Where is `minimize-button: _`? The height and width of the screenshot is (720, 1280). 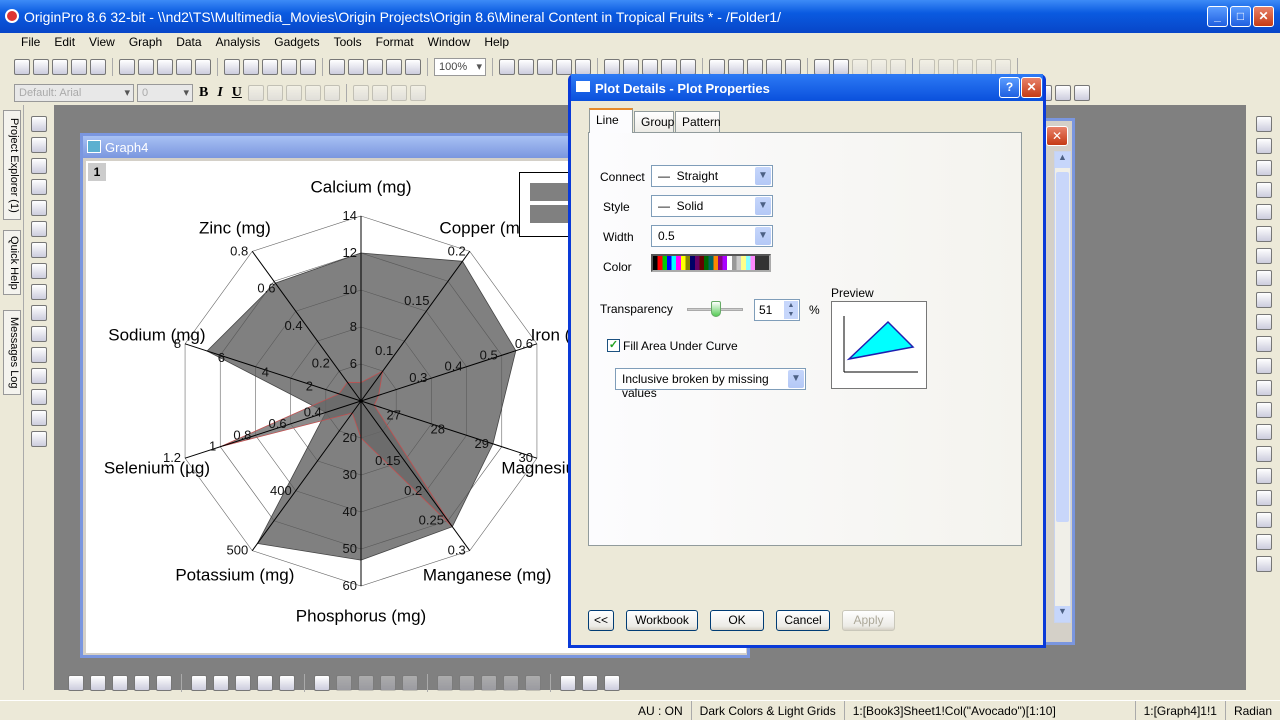
minimize-button: _ is located at coordinates (1217, 16).